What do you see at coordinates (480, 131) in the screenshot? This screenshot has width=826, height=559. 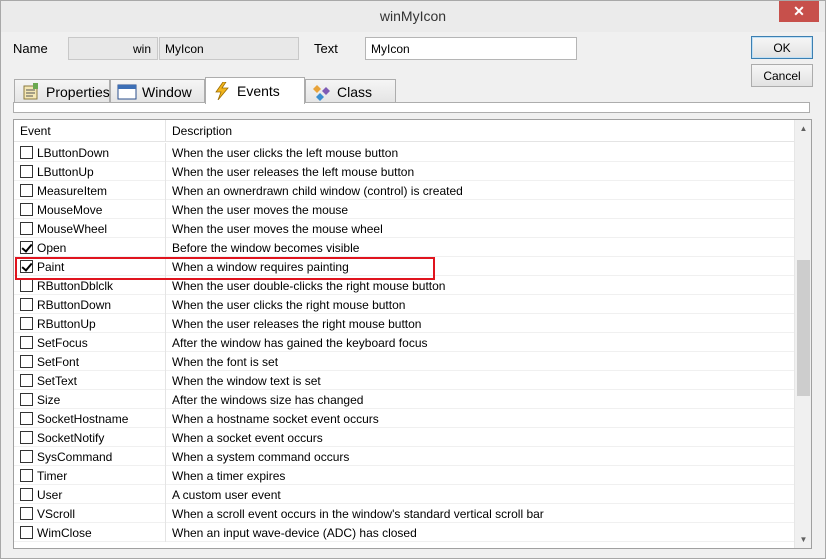 I see `column-header-description: Description` at bounding box center [480, 131].